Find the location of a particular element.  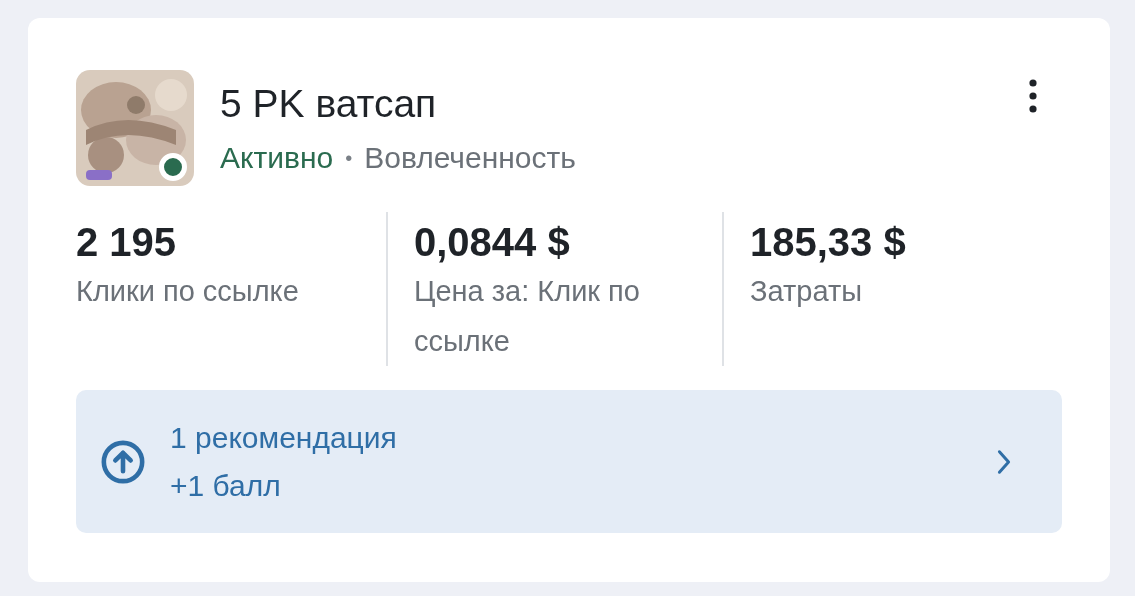

metric-label: Клики по ссылке is located at coordinates (188, 291).